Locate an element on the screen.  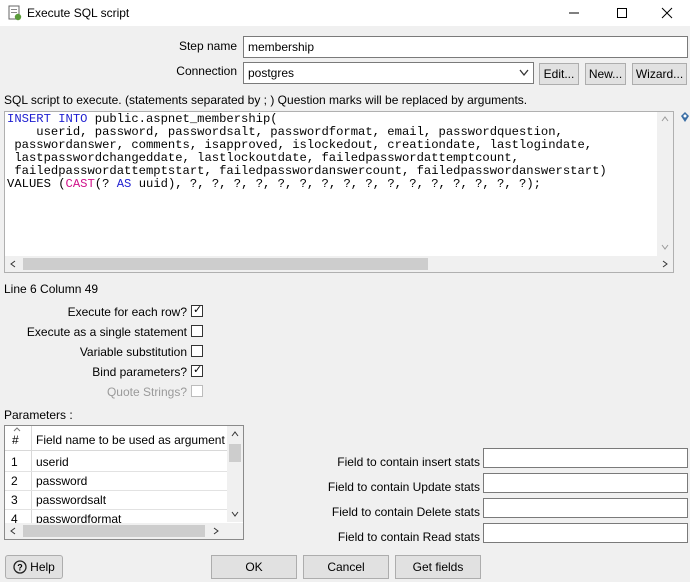
single-statement-label: Execute as a single statement is located at coordinates (106, 332).